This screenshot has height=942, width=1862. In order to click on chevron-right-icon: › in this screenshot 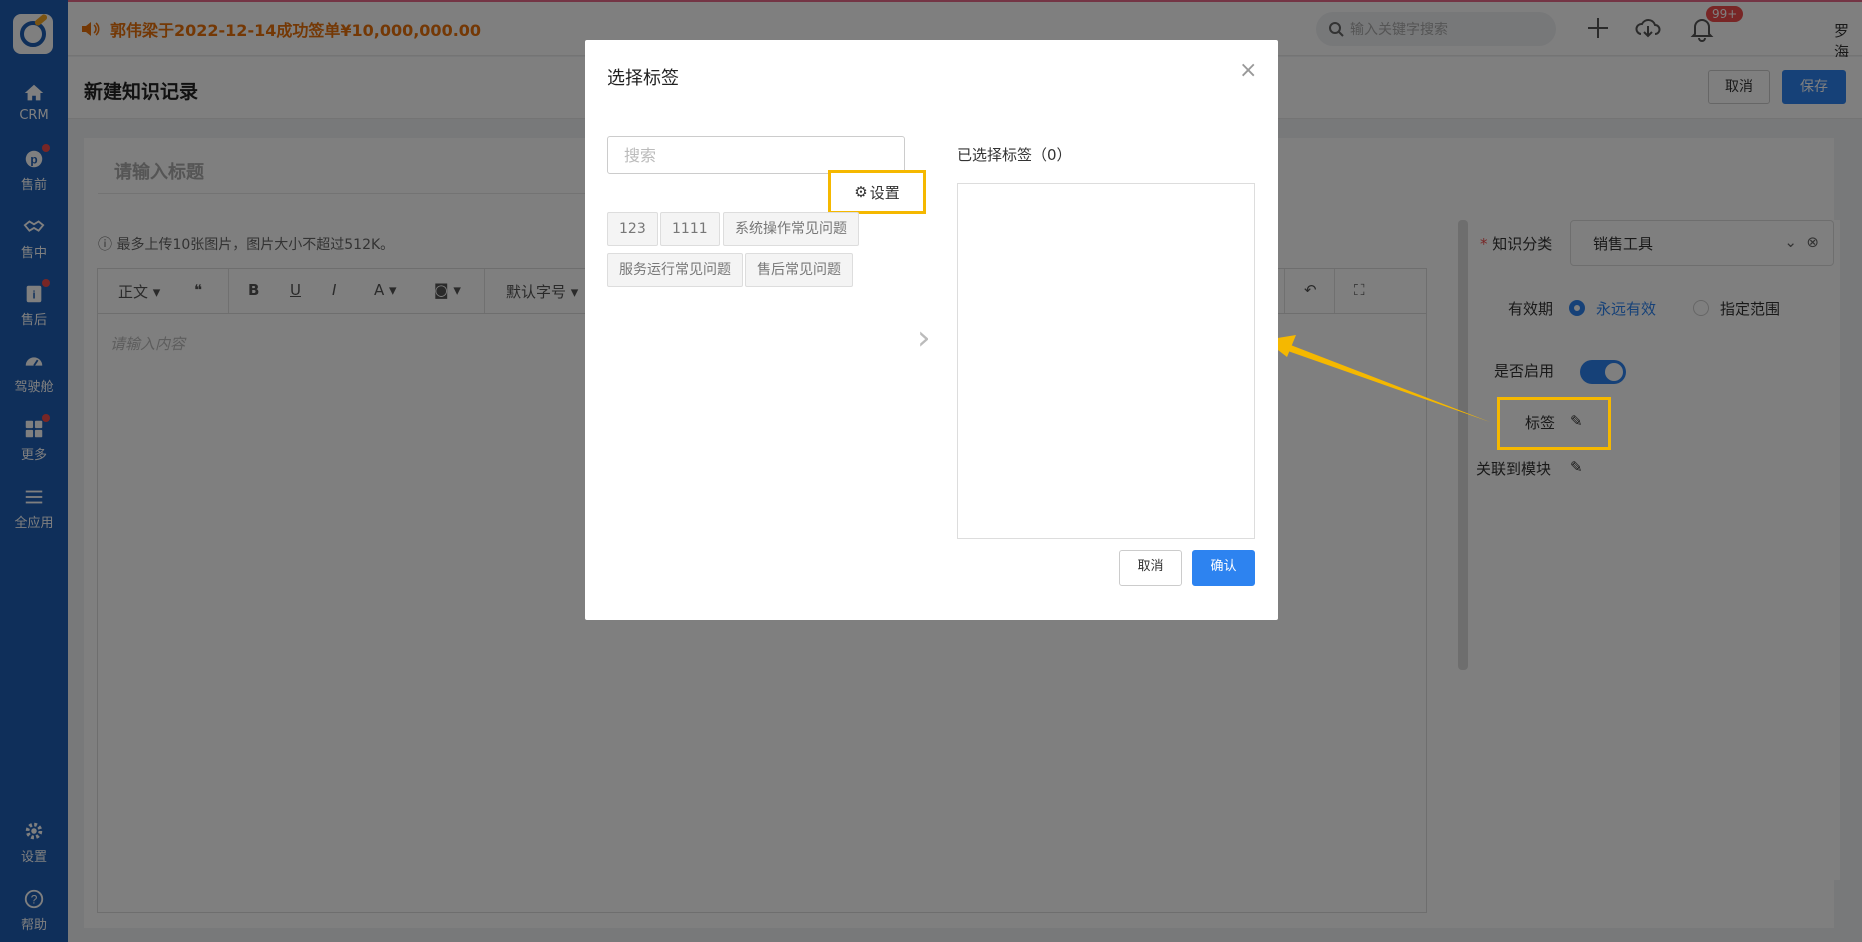, I will do `click(924, 338)`.